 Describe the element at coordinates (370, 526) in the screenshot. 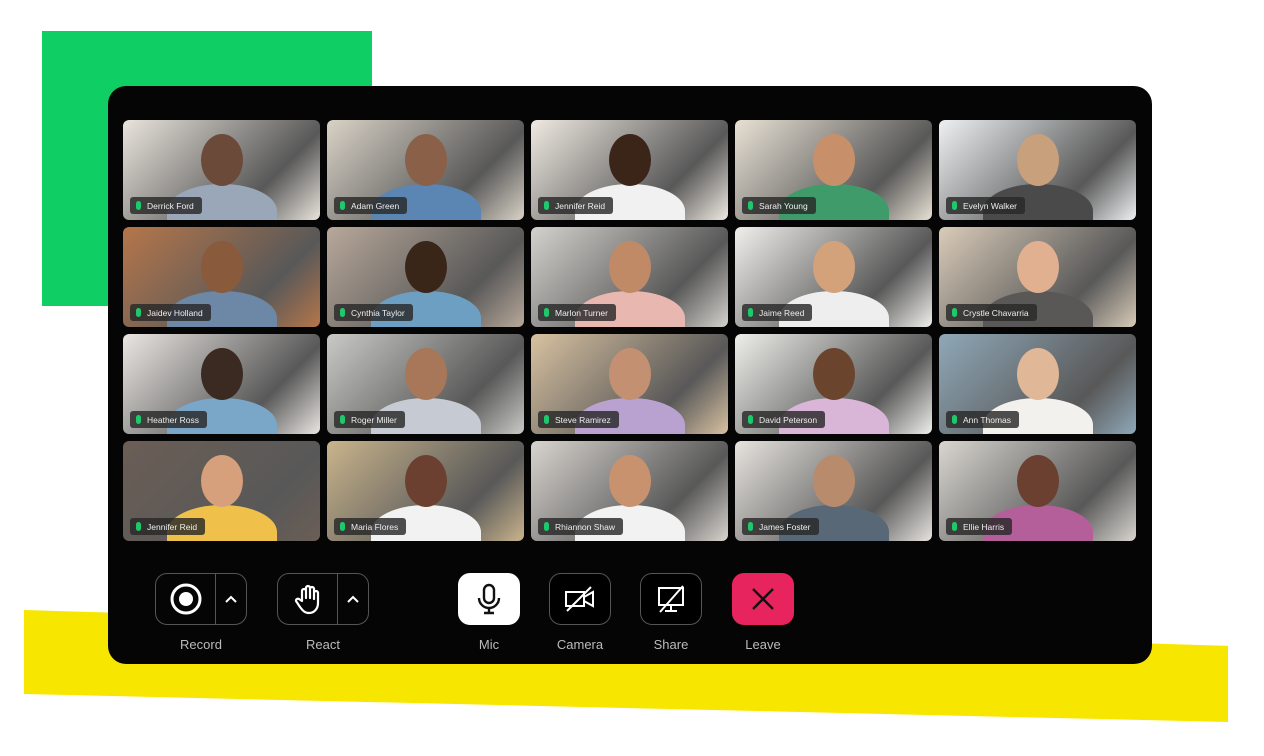

I see `participant-name-tag: Maria Flores` at that location.